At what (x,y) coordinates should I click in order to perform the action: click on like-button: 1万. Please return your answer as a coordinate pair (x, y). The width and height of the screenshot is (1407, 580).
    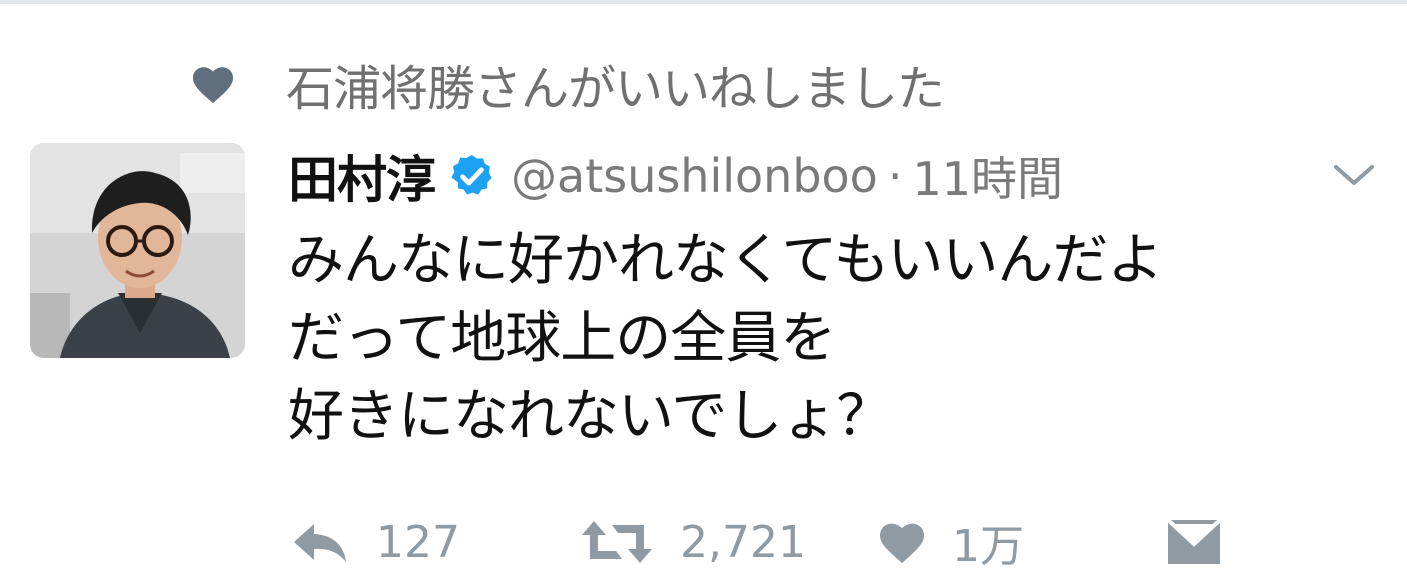
    Looking at the image, I should click on (951, 542).